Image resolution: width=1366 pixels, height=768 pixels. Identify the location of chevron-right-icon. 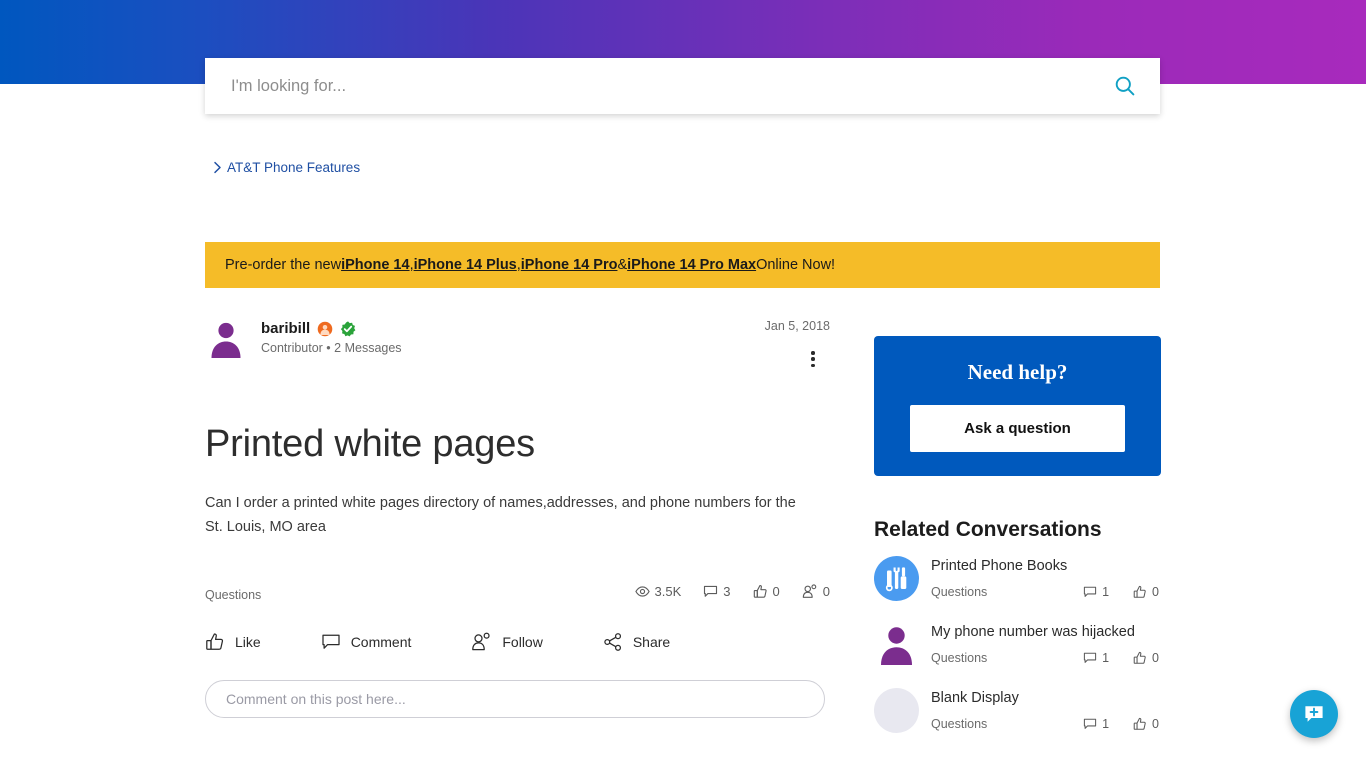
(217, 167).